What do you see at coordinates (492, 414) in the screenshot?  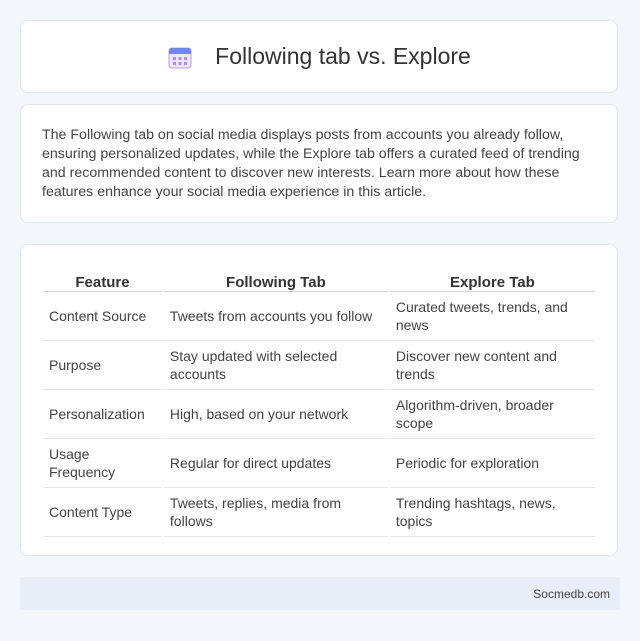 I see `explore-tab-cell: Algorithm-driven, broader scope` at bounding box center [492, 414].